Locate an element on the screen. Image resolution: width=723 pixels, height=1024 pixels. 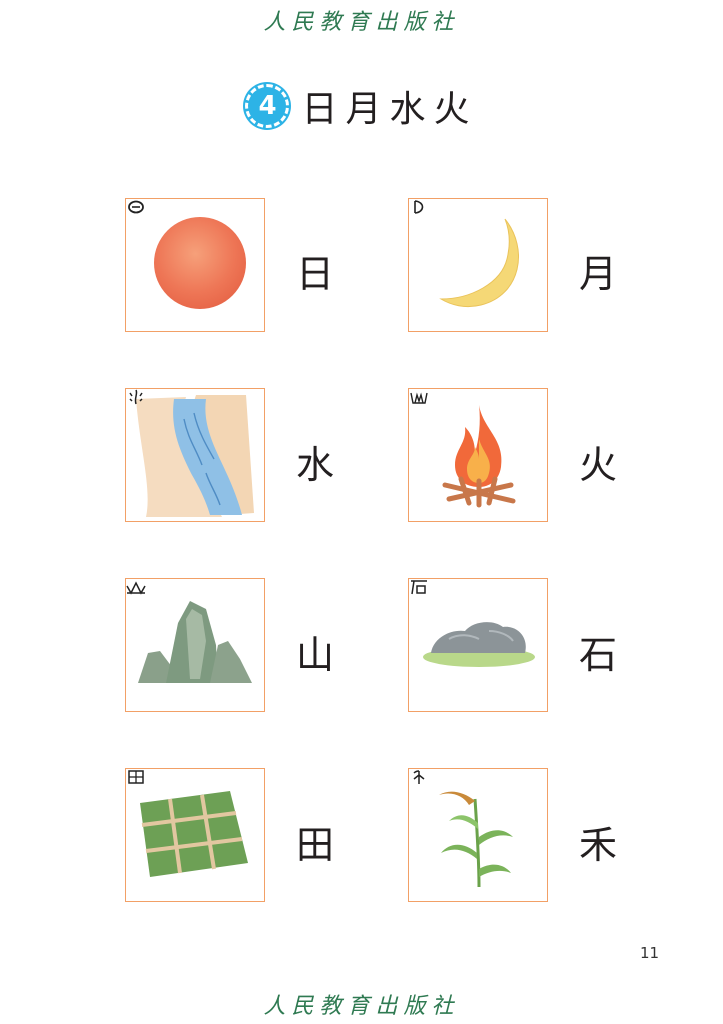
lesson-title: 4 日月水火 is located at coordinates (361, 106).